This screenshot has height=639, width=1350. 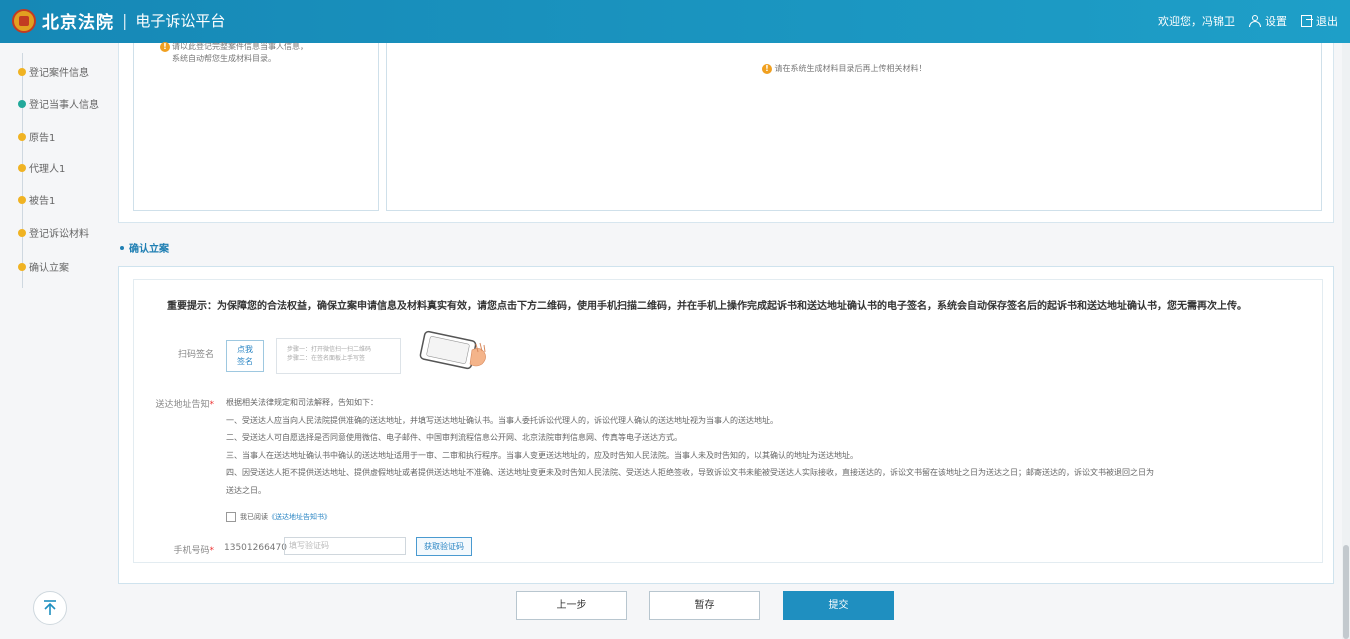 I want to click on phone-scan-illustration-icon, so click(x=452, y=350).